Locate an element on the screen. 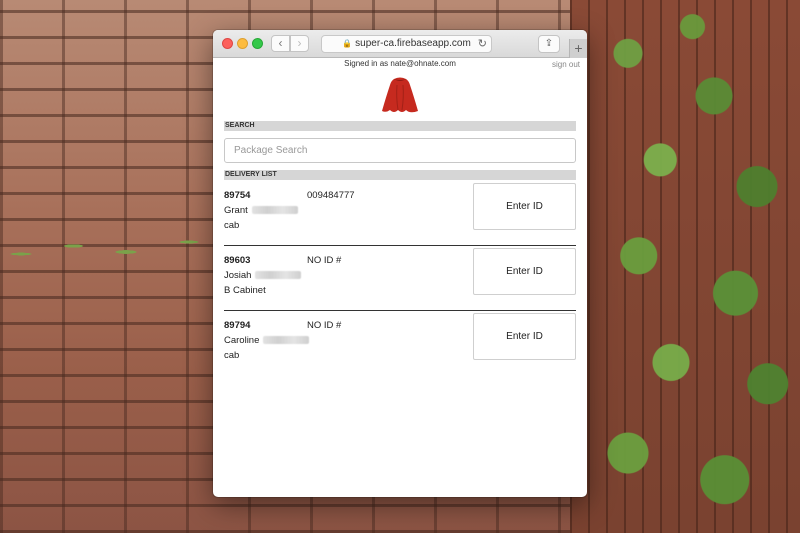 Image resolution: width=800 pixels, height=533 pixels. vine-leaves is located at coordinates (105, 250).